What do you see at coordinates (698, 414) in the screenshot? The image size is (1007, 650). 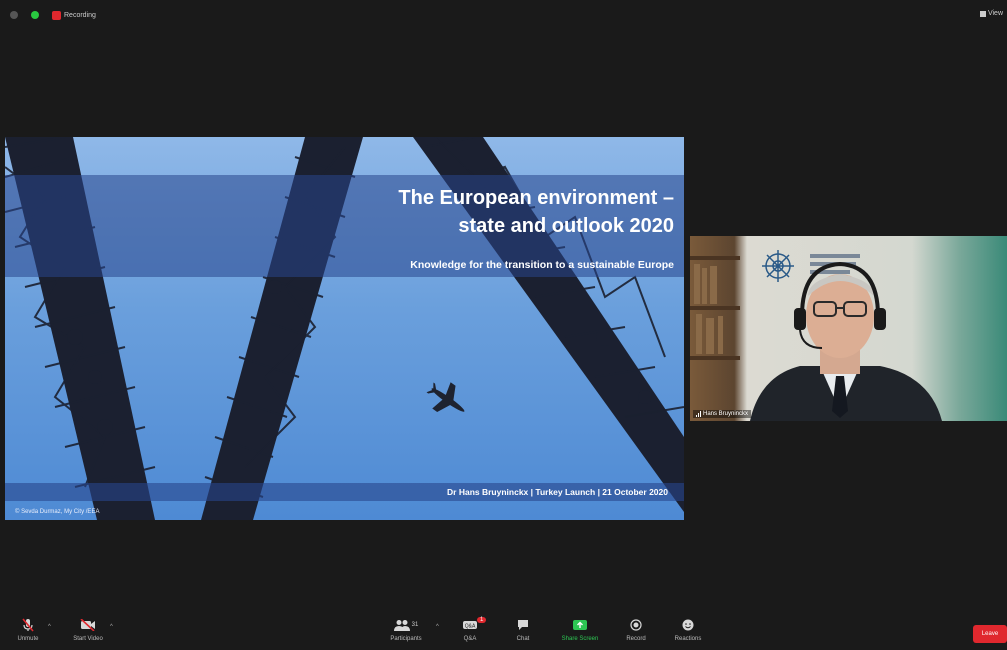 I see `signal-strength-icon` at bounding box center [698, 414].